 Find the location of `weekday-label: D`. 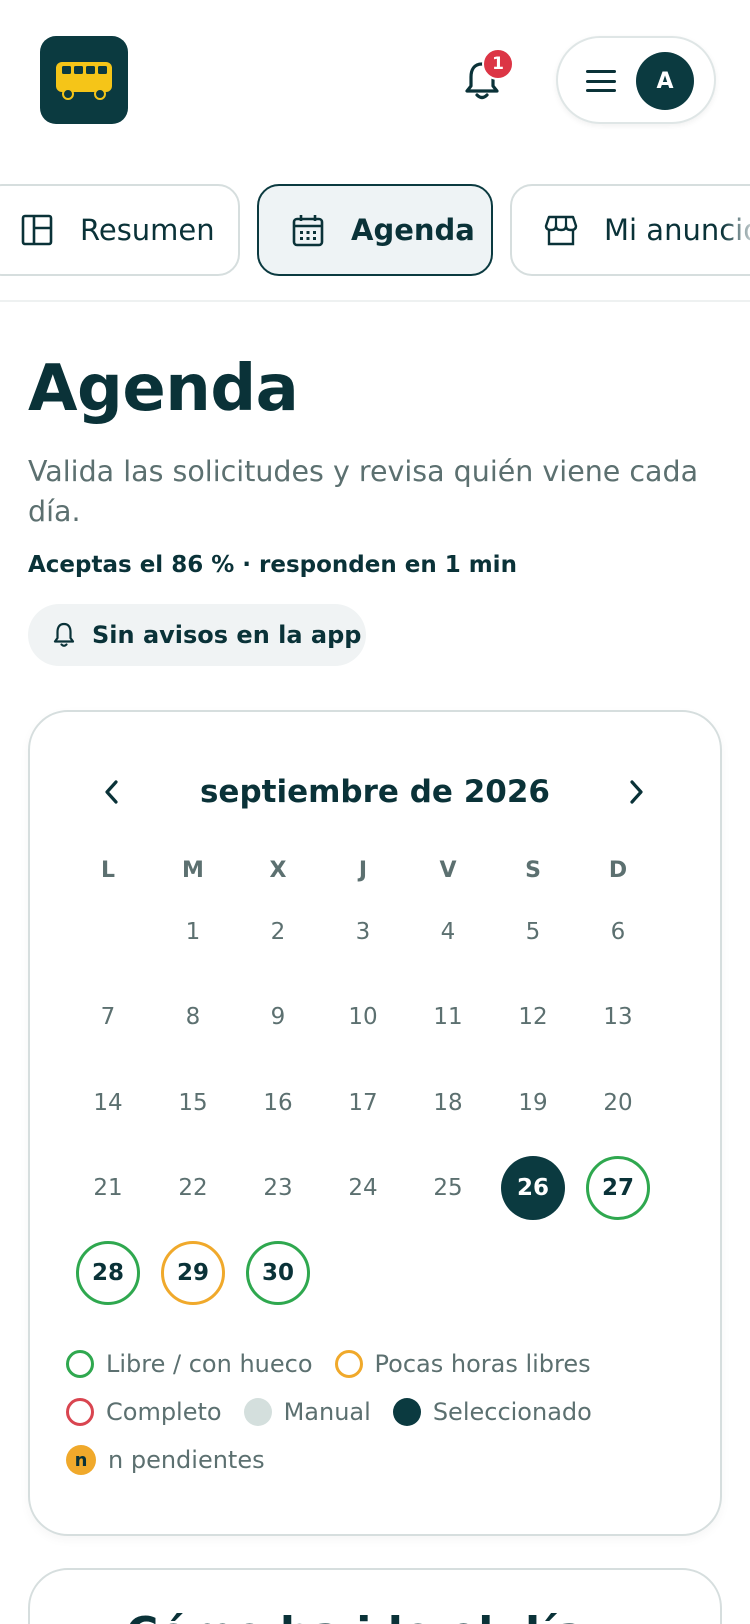

weekday-label: D is located at coordinates (618, 870).